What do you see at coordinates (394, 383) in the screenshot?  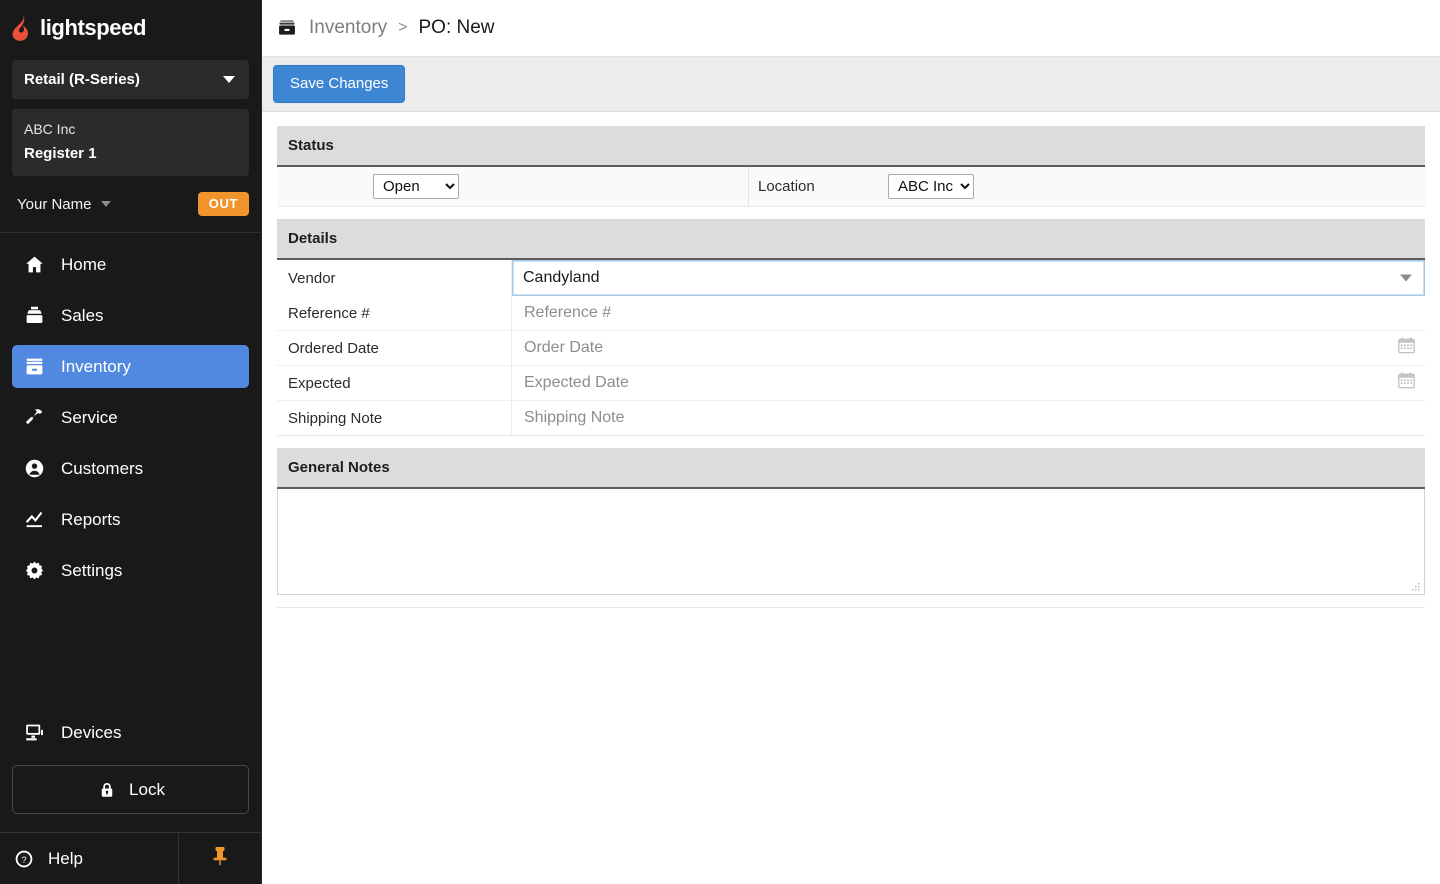 I see `expected-label: Expected` at bounding box center [394, 383].